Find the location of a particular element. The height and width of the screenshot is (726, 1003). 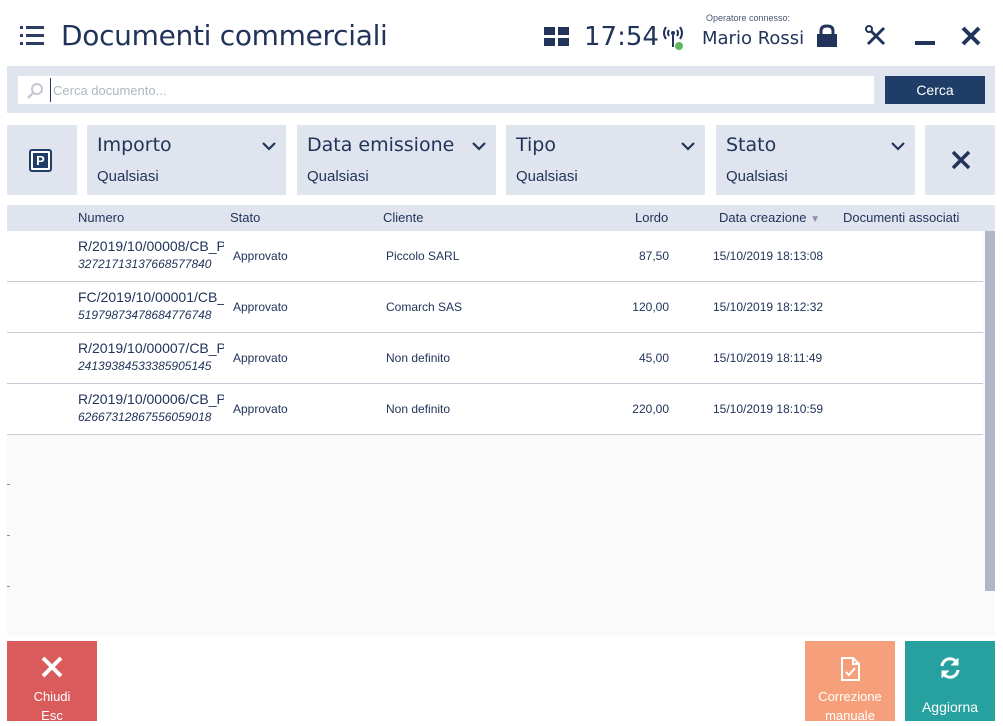

column-header-data-creazione-label: Data creazione is located at coordinates (763, 217).